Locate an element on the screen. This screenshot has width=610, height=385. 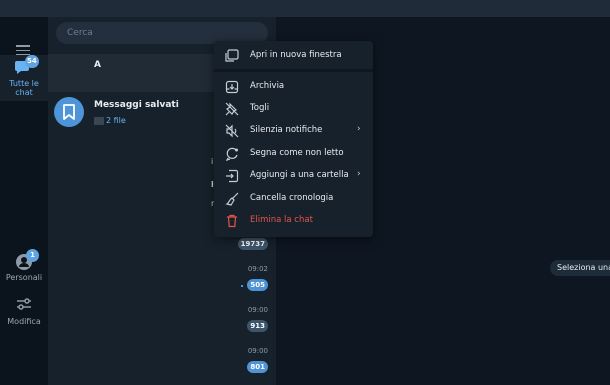
folder-personal-badge: 1 is located at coordinates (32, 255).